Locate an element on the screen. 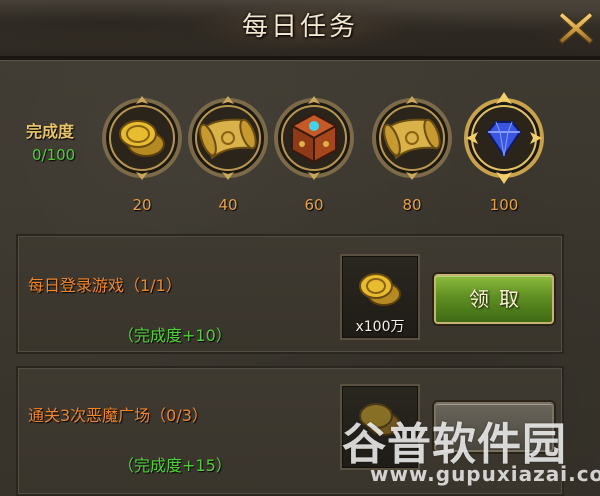 The height and width of the screenshot is (496, 600). treasure-box-icon is located at coordinates (314, 138).